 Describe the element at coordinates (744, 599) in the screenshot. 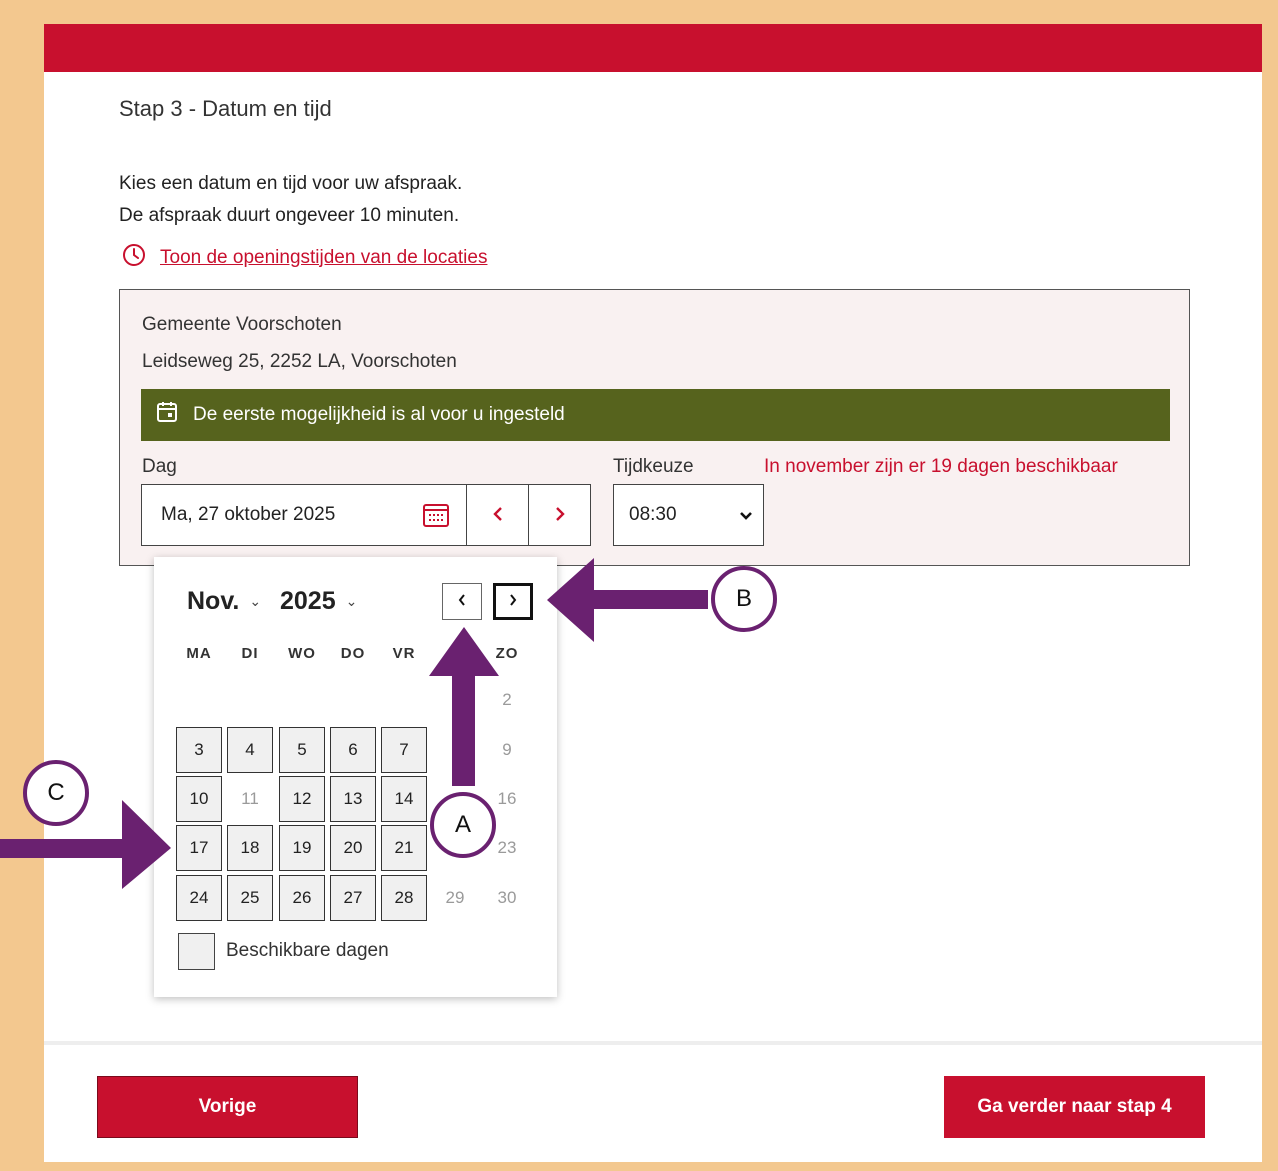

I see `annotation-badge-b: B` at that location.